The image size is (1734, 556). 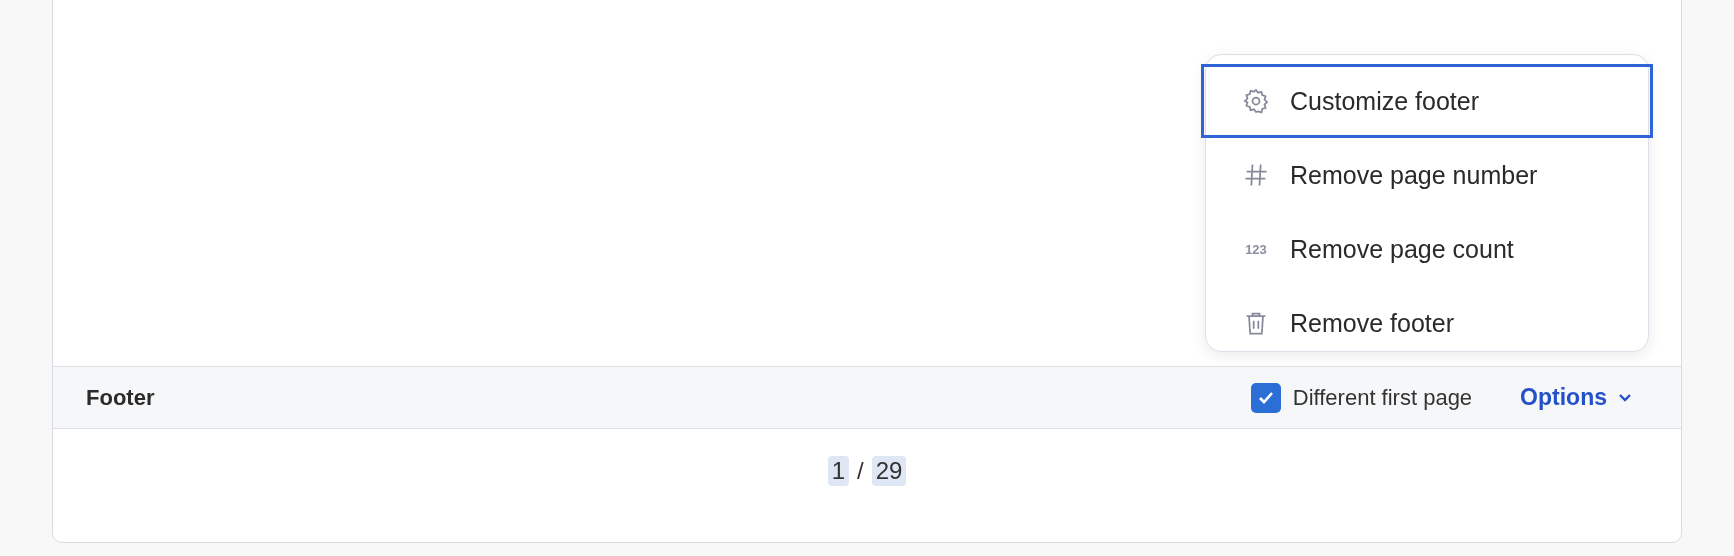 I want to click on current-page: 1, so click(x=838, y=471).